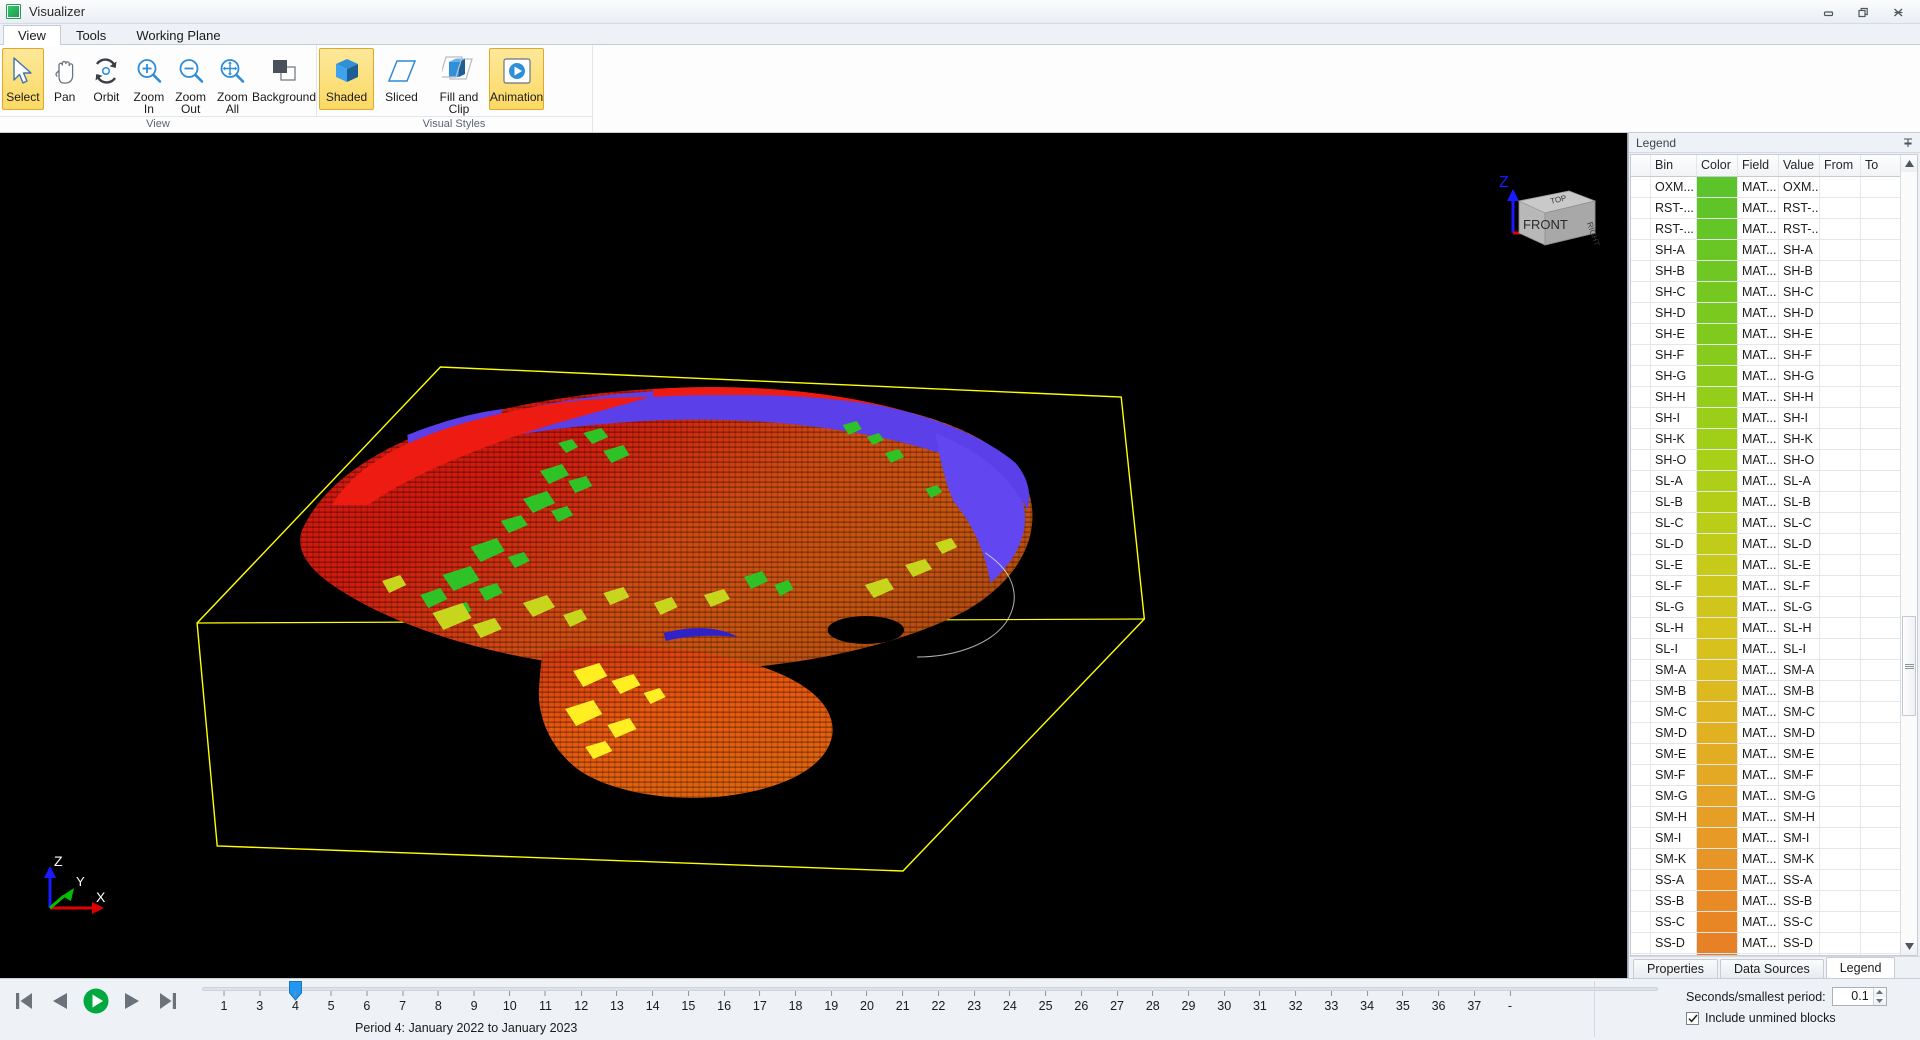 Image resolution: width=1920 pixels, height=1040 pixels. Describe the element at coordinates (1765, 376) in the screenshot. I see `legend-row: SH-G MAT... SH-G` at that location.